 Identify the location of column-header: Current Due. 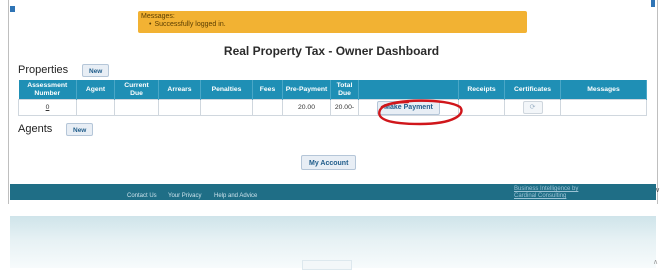
(136, 90).